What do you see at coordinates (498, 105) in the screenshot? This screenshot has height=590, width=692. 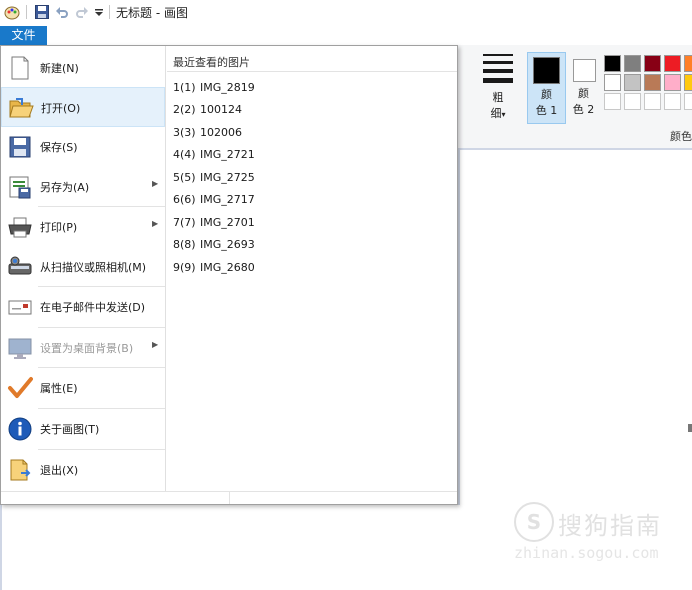 I see `thickness-label: 粗 细▾` at bounding box center [498, 105].